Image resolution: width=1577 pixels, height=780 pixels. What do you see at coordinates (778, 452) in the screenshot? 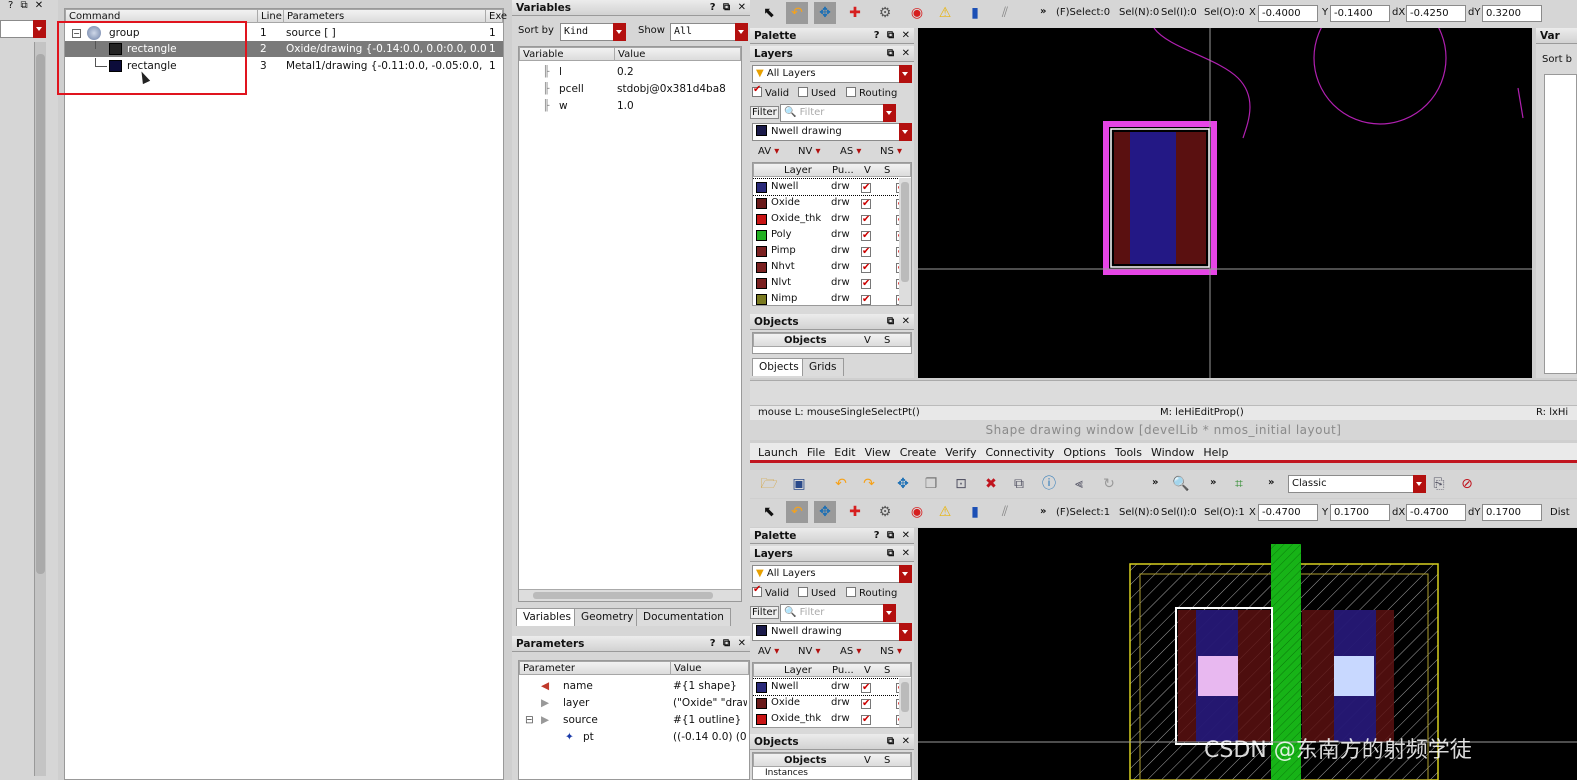
I see `menu-launch: Launch` at bounding box center [778, 452].